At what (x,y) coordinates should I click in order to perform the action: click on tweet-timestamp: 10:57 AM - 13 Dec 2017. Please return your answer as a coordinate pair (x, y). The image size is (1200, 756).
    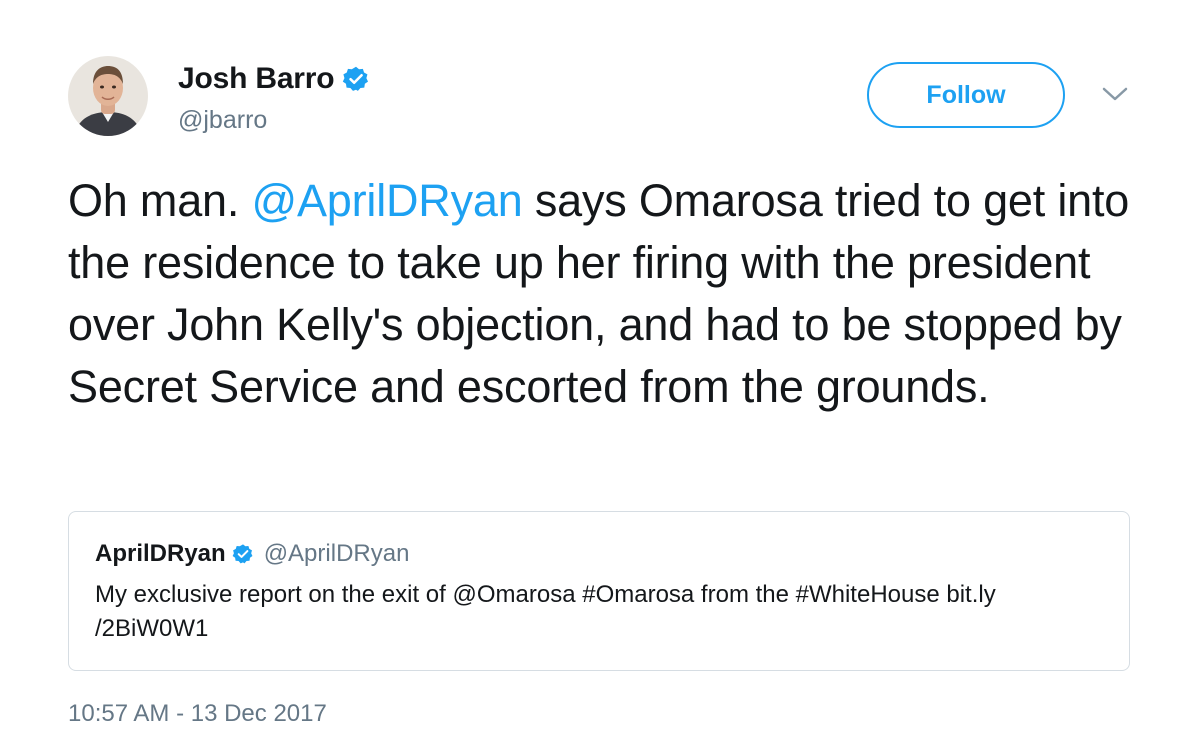
    Looking at the image, I should click on (197, 714).